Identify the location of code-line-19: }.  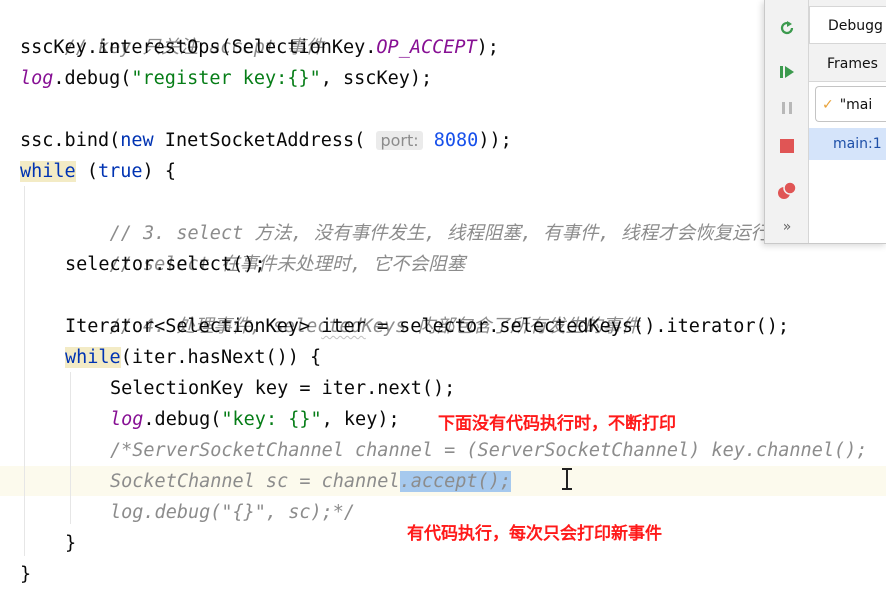
(25, 574).